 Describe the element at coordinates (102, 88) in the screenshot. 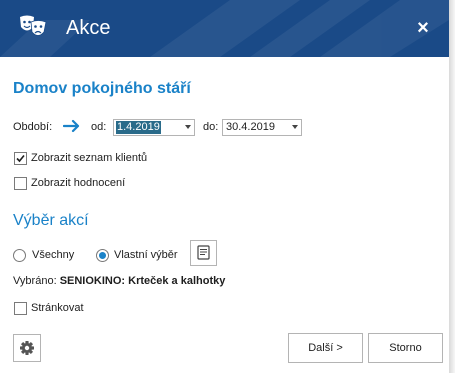

I see `facility-heading: Domov pokojného stáří` at that location.